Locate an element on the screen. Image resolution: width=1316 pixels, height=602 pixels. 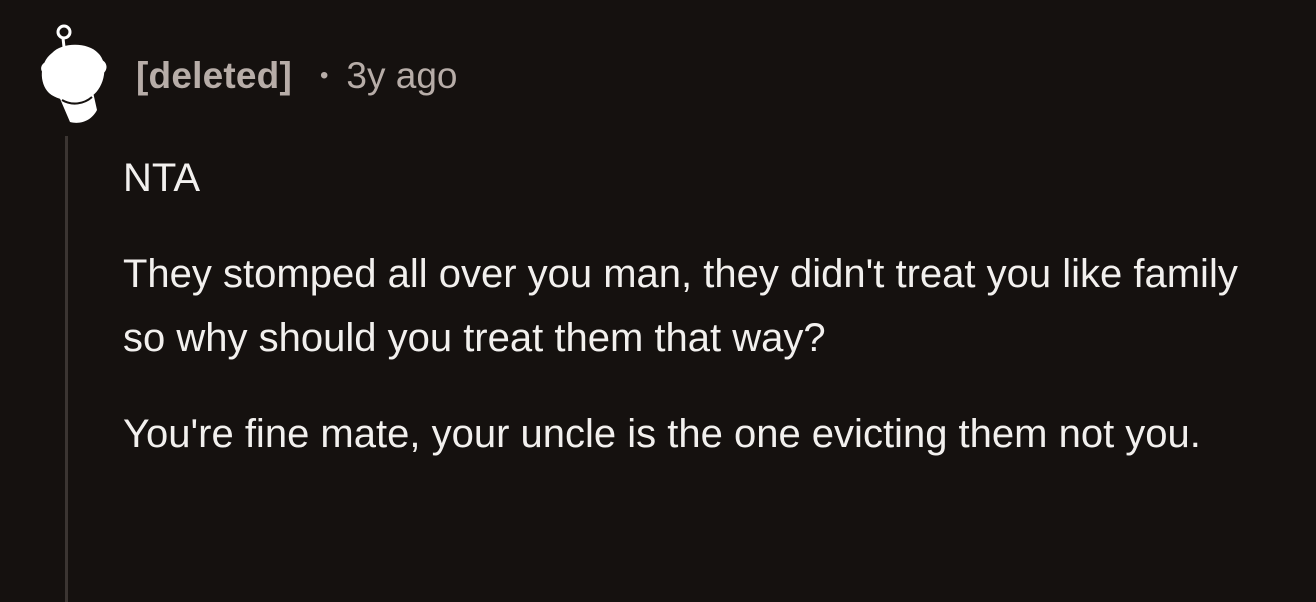
comment-paragraph-1: NTA is located at coordinates (162, 178).